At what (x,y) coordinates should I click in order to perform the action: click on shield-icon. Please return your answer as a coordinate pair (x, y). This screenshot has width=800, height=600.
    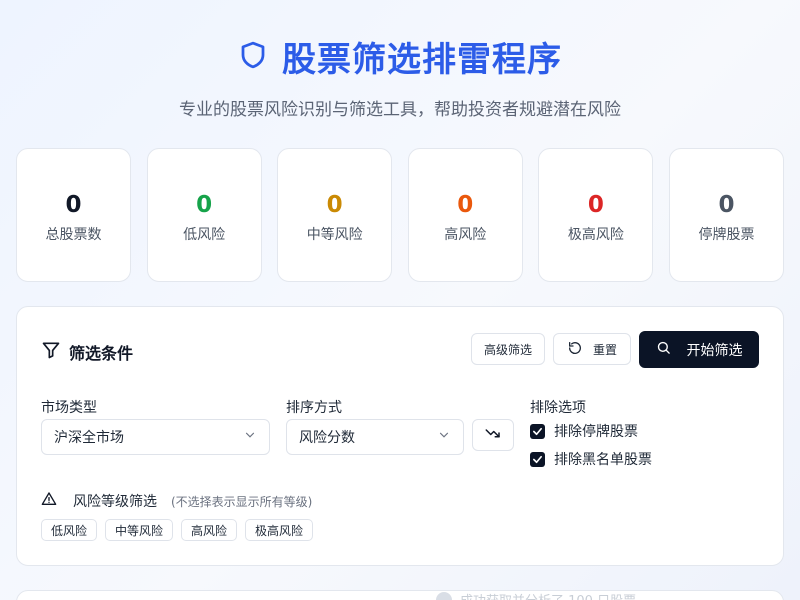
    Looking at the image, I should click on (253, 57).